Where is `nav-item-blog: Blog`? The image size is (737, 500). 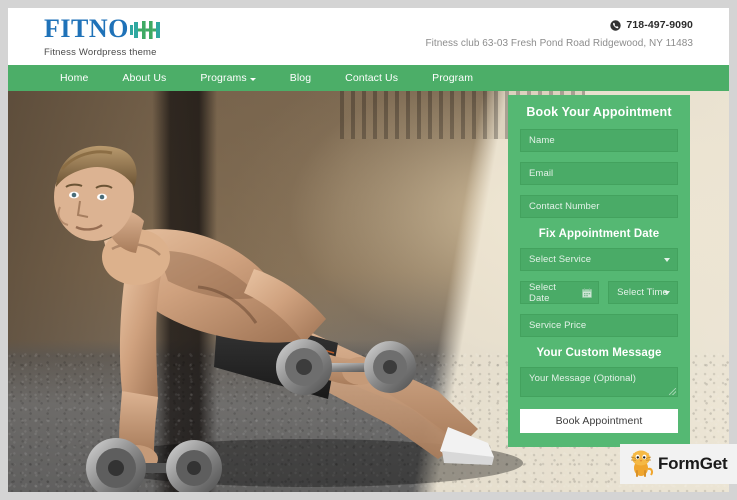
nav-item-blog: Blog is located at coordinates (300, 78).